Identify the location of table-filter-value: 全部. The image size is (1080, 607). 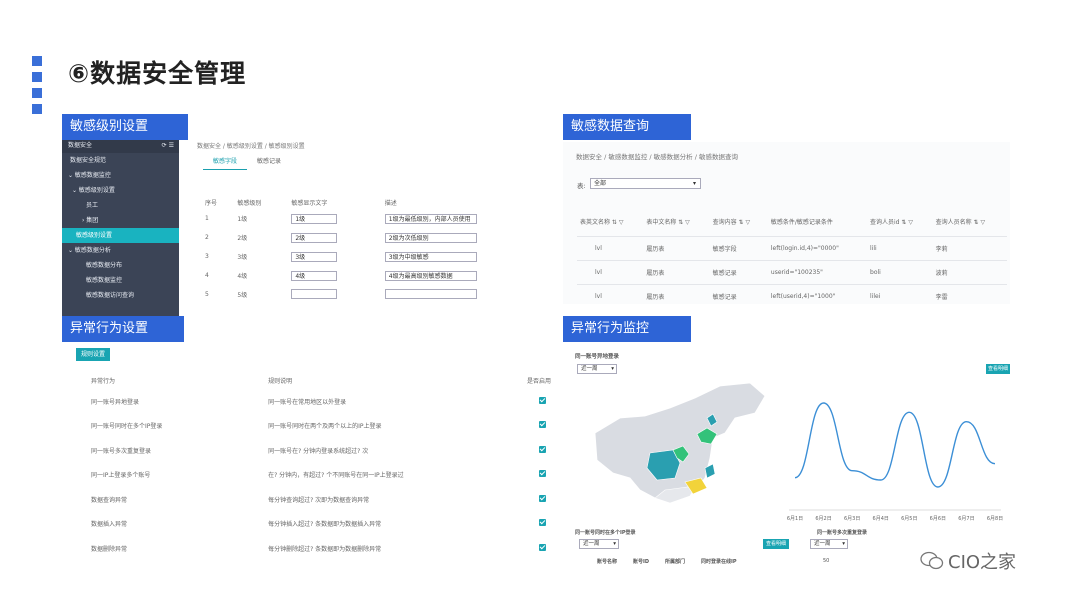
(600, 183).